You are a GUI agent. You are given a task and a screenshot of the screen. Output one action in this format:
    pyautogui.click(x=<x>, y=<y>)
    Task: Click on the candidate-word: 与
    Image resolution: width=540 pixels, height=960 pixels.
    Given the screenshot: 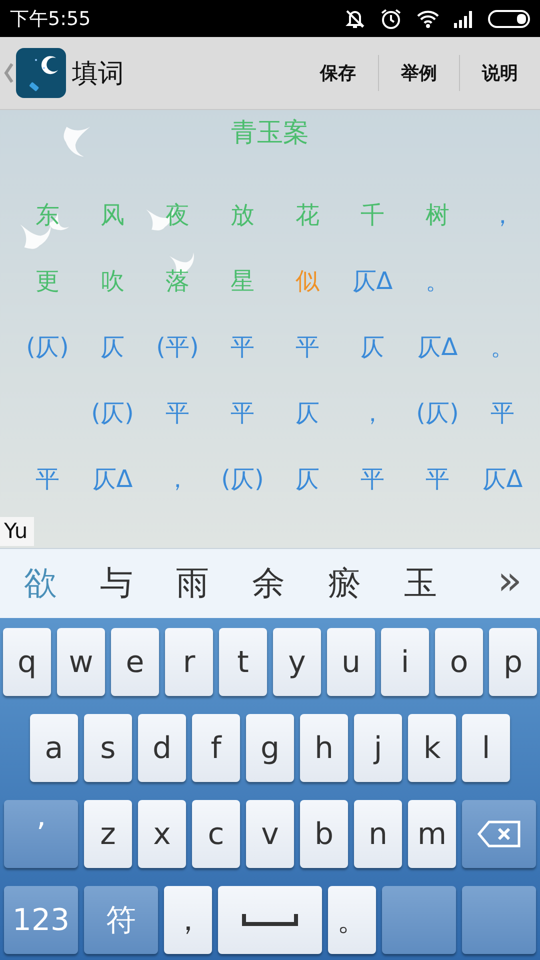 What is the action you would take?
    pyautogui.click(x=138, y=583)
    